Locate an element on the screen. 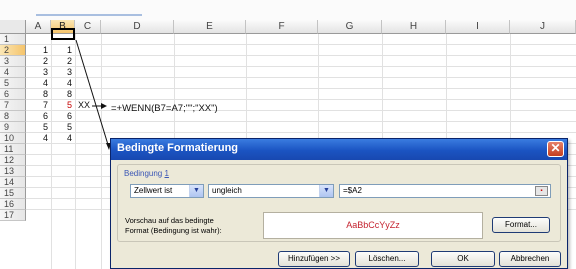 The height and width of the screenshot is (269, 576). formula-input: =$A2 ▪ is located at coordinates (445, 191).